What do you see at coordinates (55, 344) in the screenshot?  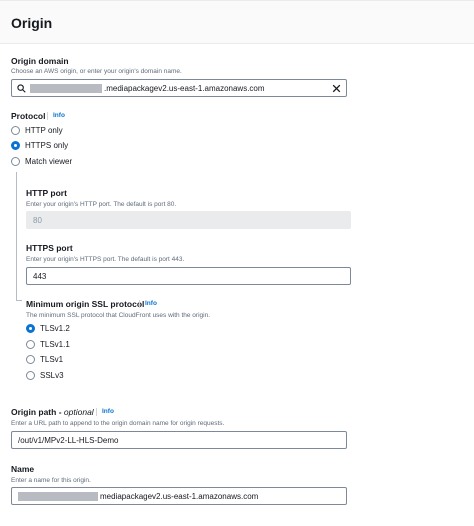 I see `radio-label: TLSv1.1` at bounding box center [55, 344].